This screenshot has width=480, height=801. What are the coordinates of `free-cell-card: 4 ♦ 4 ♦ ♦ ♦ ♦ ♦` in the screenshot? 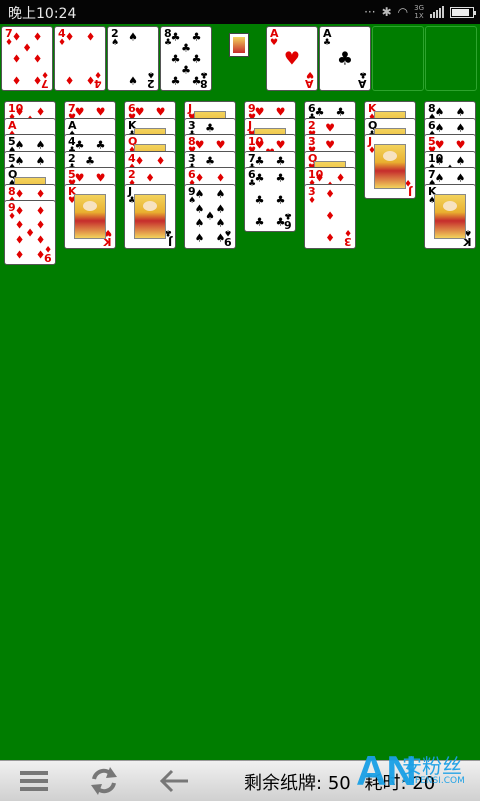 It's located at (80, 58).